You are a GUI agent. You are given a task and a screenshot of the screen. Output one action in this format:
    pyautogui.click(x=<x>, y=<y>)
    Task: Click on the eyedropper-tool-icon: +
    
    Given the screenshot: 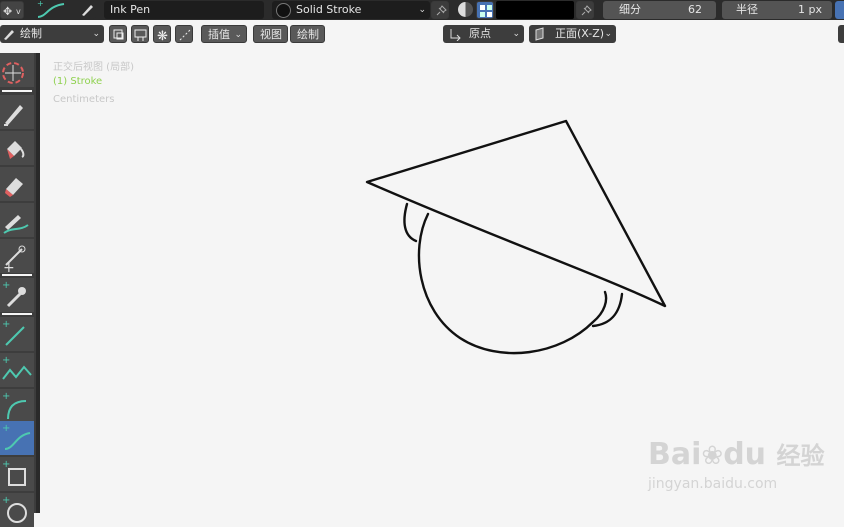 What is the action you would take?
    pyautogui.click(x=14, y=294)
    